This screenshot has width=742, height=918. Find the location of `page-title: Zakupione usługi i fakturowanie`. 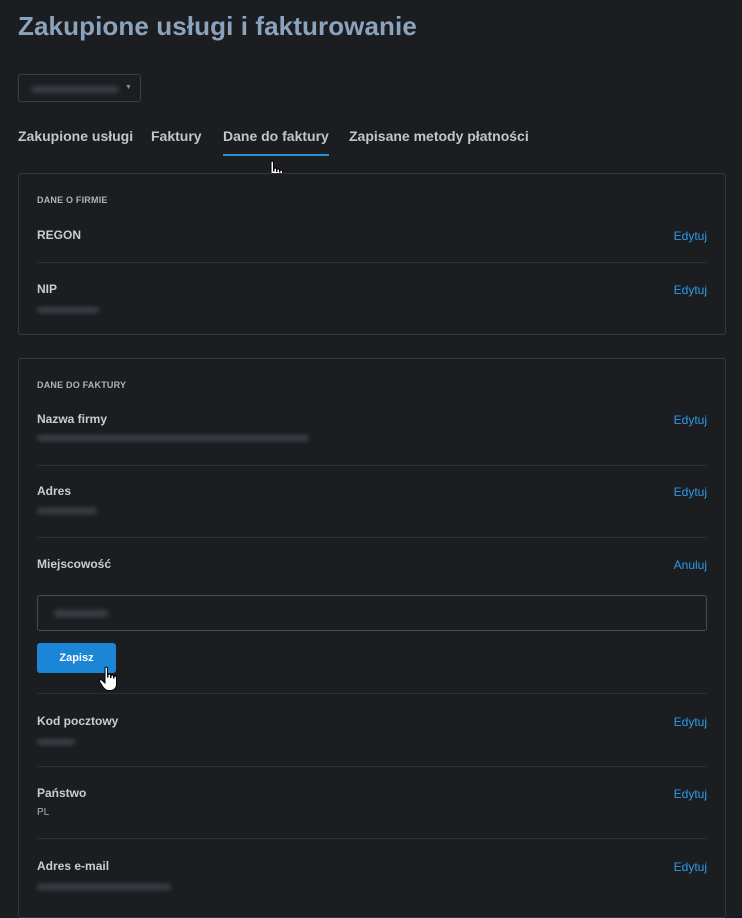

page-title: Zakupione usługi i fakturowanie is located at coordinates (217, 26).